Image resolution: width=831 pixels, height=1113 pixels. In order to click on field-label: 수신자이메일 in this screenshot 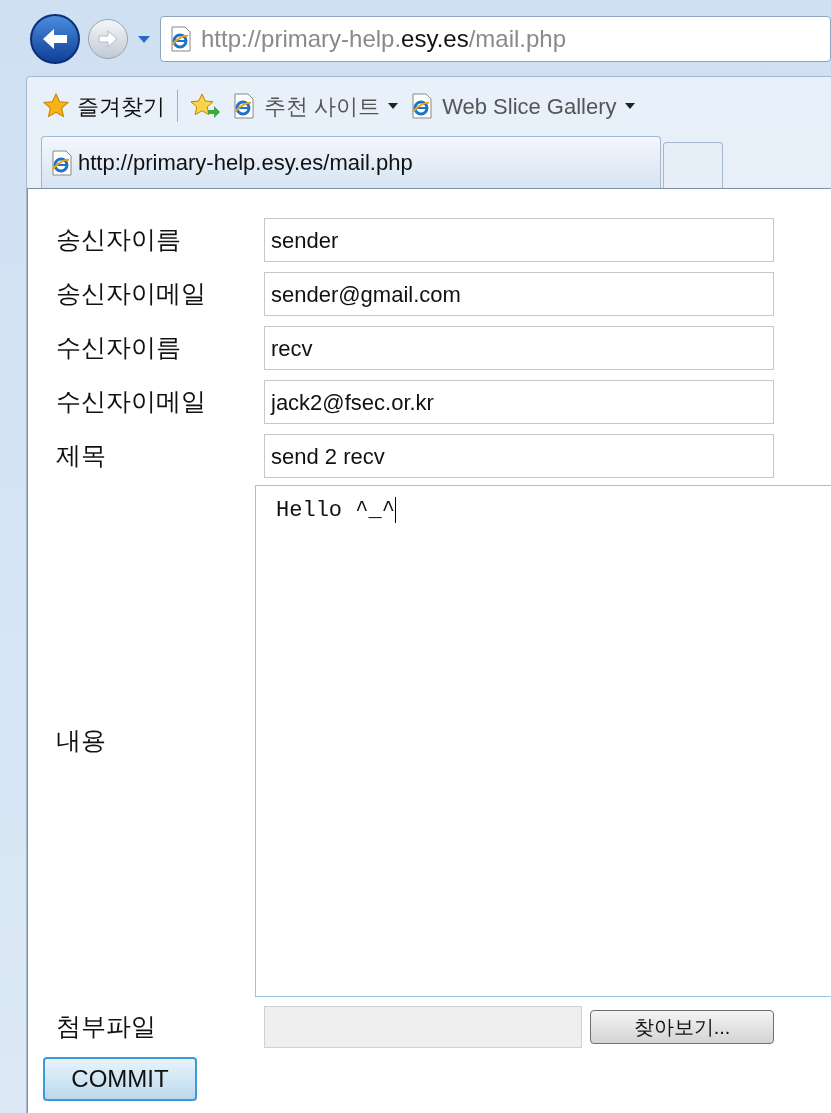, I will do `click(131, 402)`.